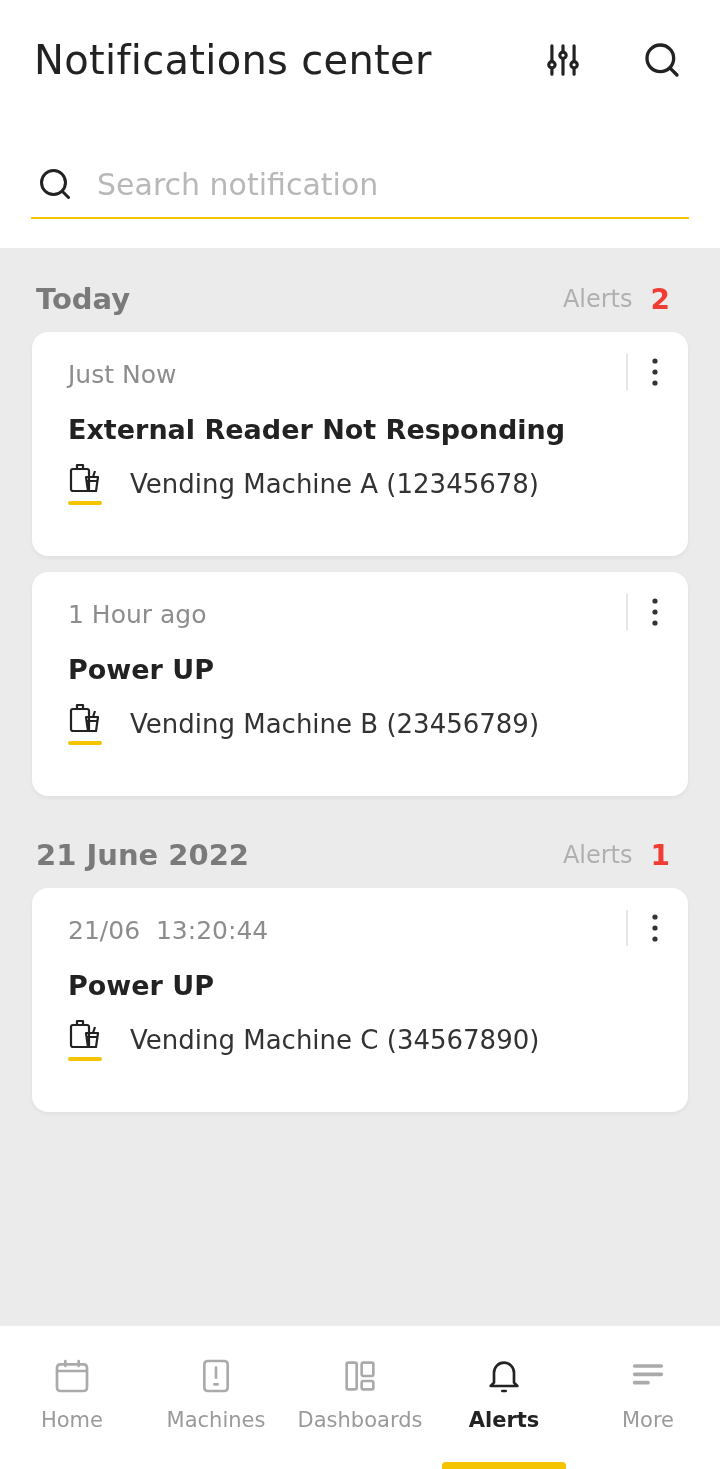  I want to click on machine-name: Vending Machine B (23456789), so click(335, 724).